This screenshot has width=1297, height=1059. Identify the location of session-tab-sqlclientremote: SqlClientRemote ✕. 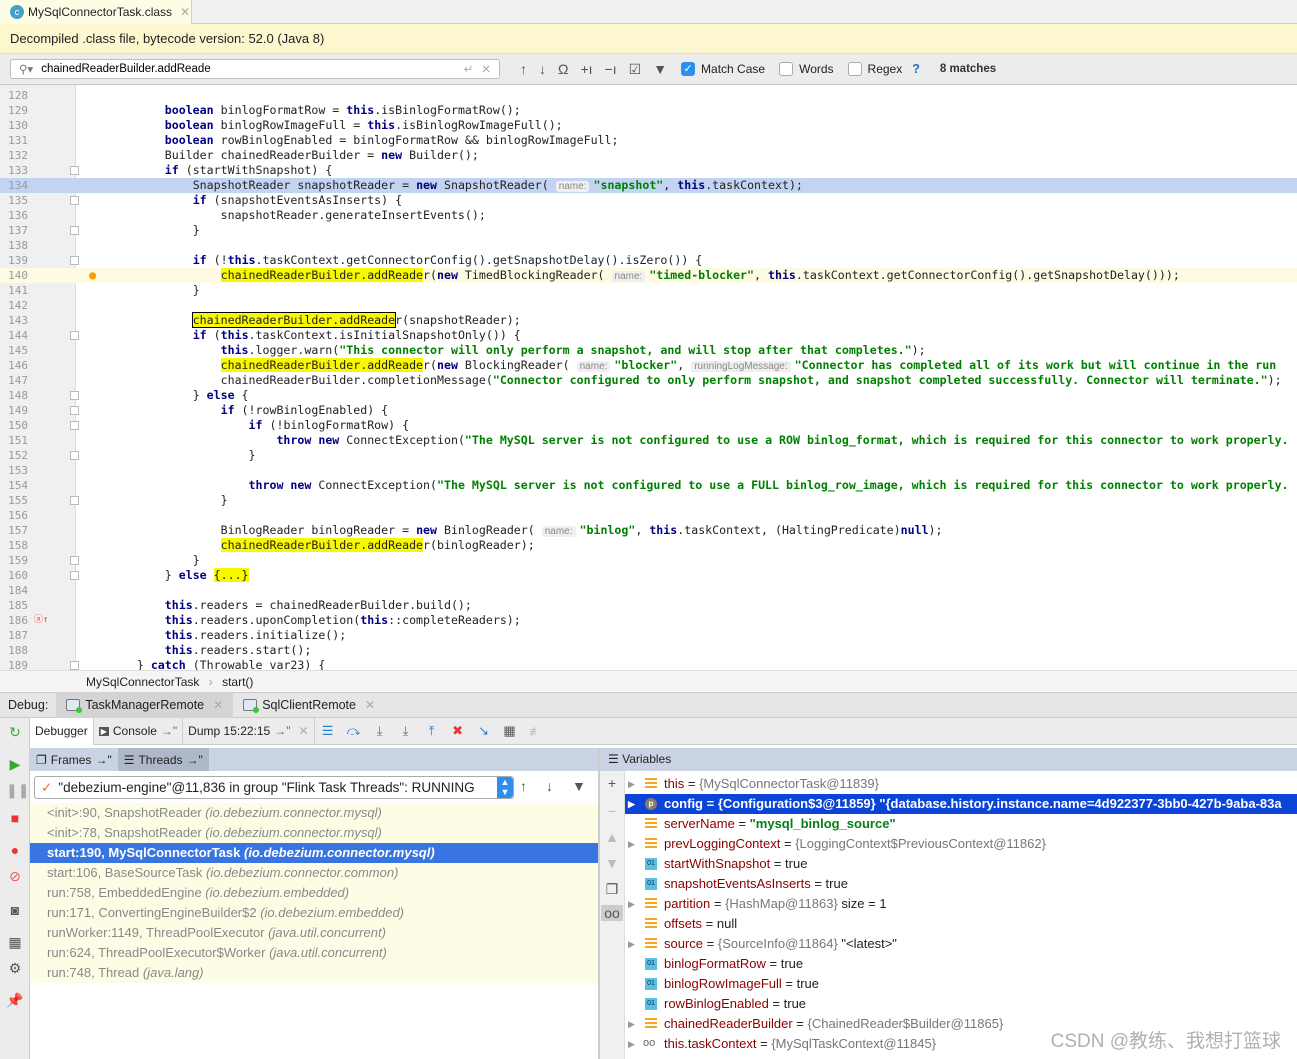
(309, 705).